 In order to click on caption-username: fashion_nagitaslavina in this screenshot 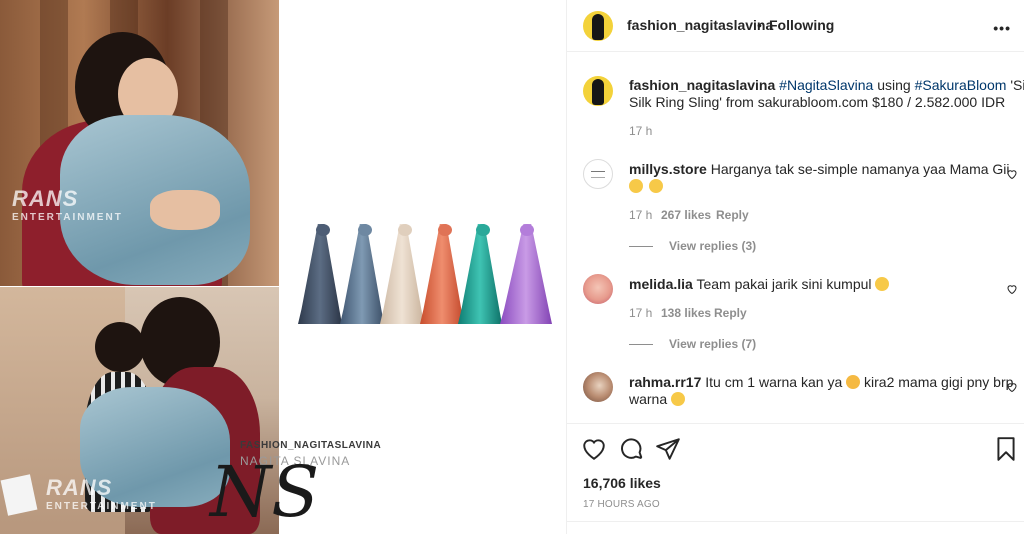, I will do `click(702, 85)`.